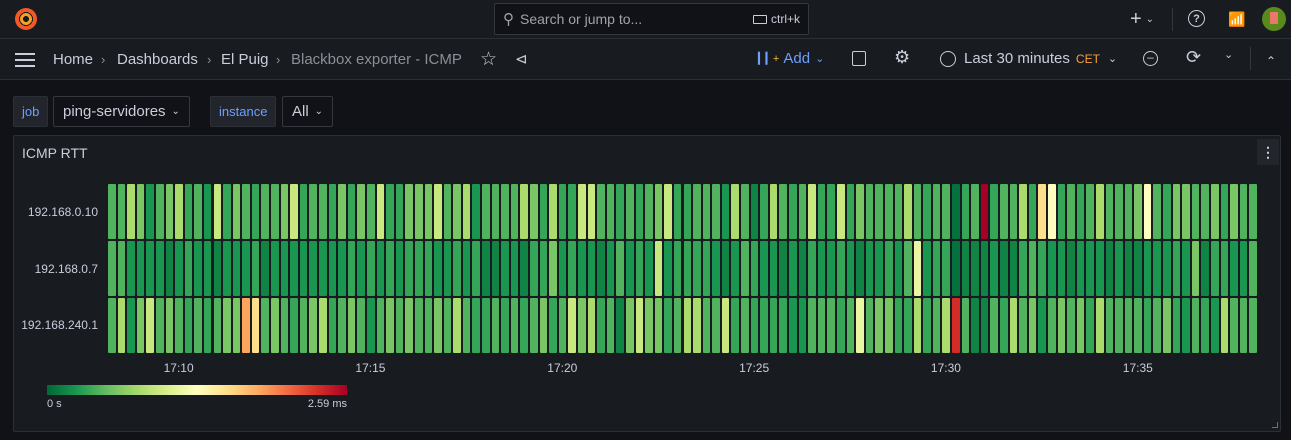 This screenshot has width=1291, height=440. What do you see at coordinates (1228, 54) in the screenshot?
I see `refresh-interval-chevron-icon: ⌄` at bounding box center [1228, 54].